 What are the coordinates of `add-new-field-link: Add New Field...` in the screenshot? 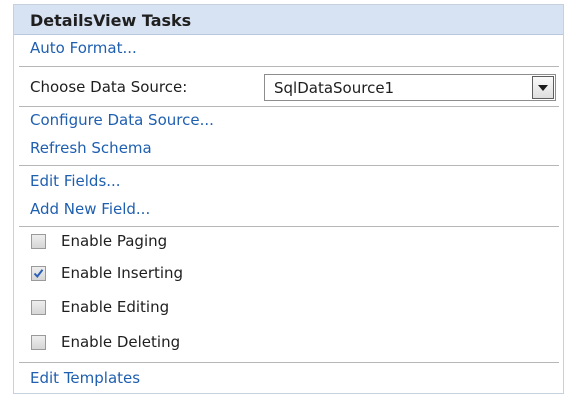 It's located at (90, 209).